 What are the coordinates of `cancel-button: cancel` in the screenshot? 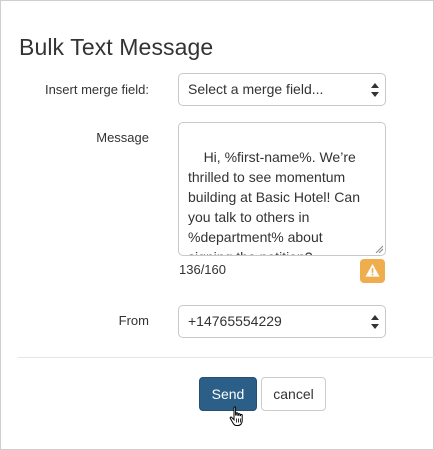 It's located at (293, 394).